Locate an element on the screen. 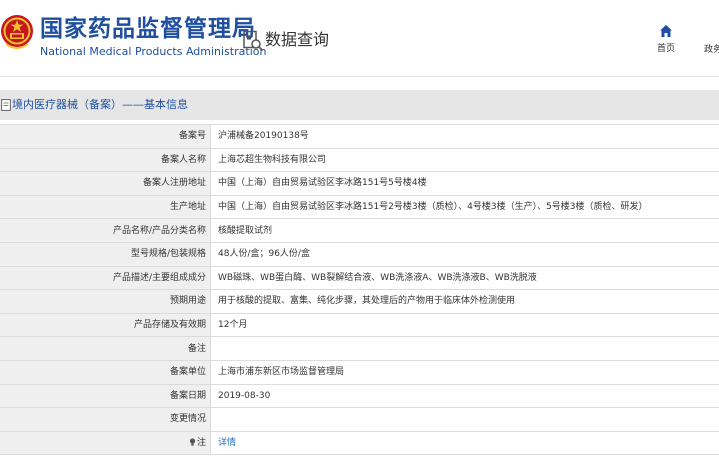  table-row: 备案单位 上海市浦东新区市场监督管理局 is located at coordinates (359, 372).